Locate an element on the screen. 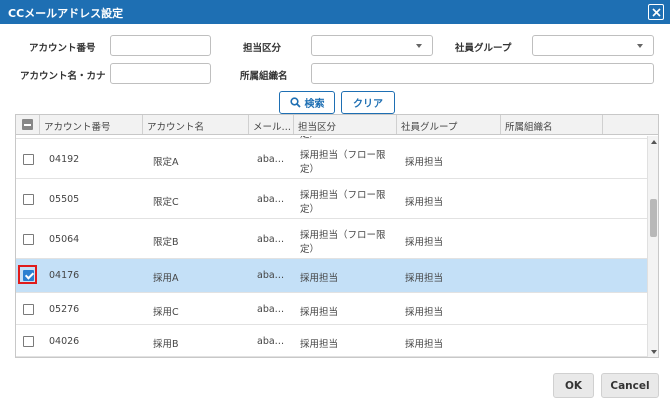 The height and width of the screenshot is (400, 670). ok-button-label: OK is located at coordinates (573, 385).